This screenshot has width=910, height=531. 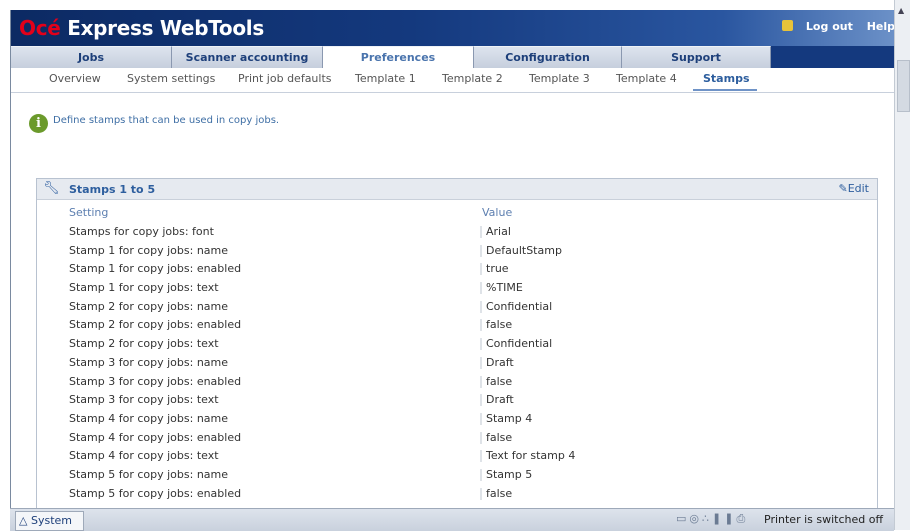 I want to click on table-row: Stamp 3 for copy jobs: name Draft, so click(x=457, y=363).